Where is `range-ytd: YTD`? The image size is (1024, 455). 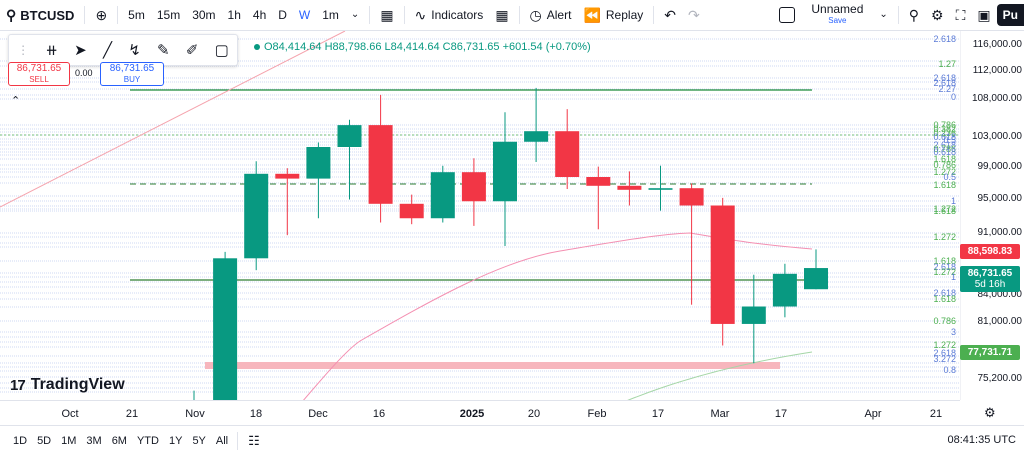
range-ytd: YTD is located at coordinates (148, 441).